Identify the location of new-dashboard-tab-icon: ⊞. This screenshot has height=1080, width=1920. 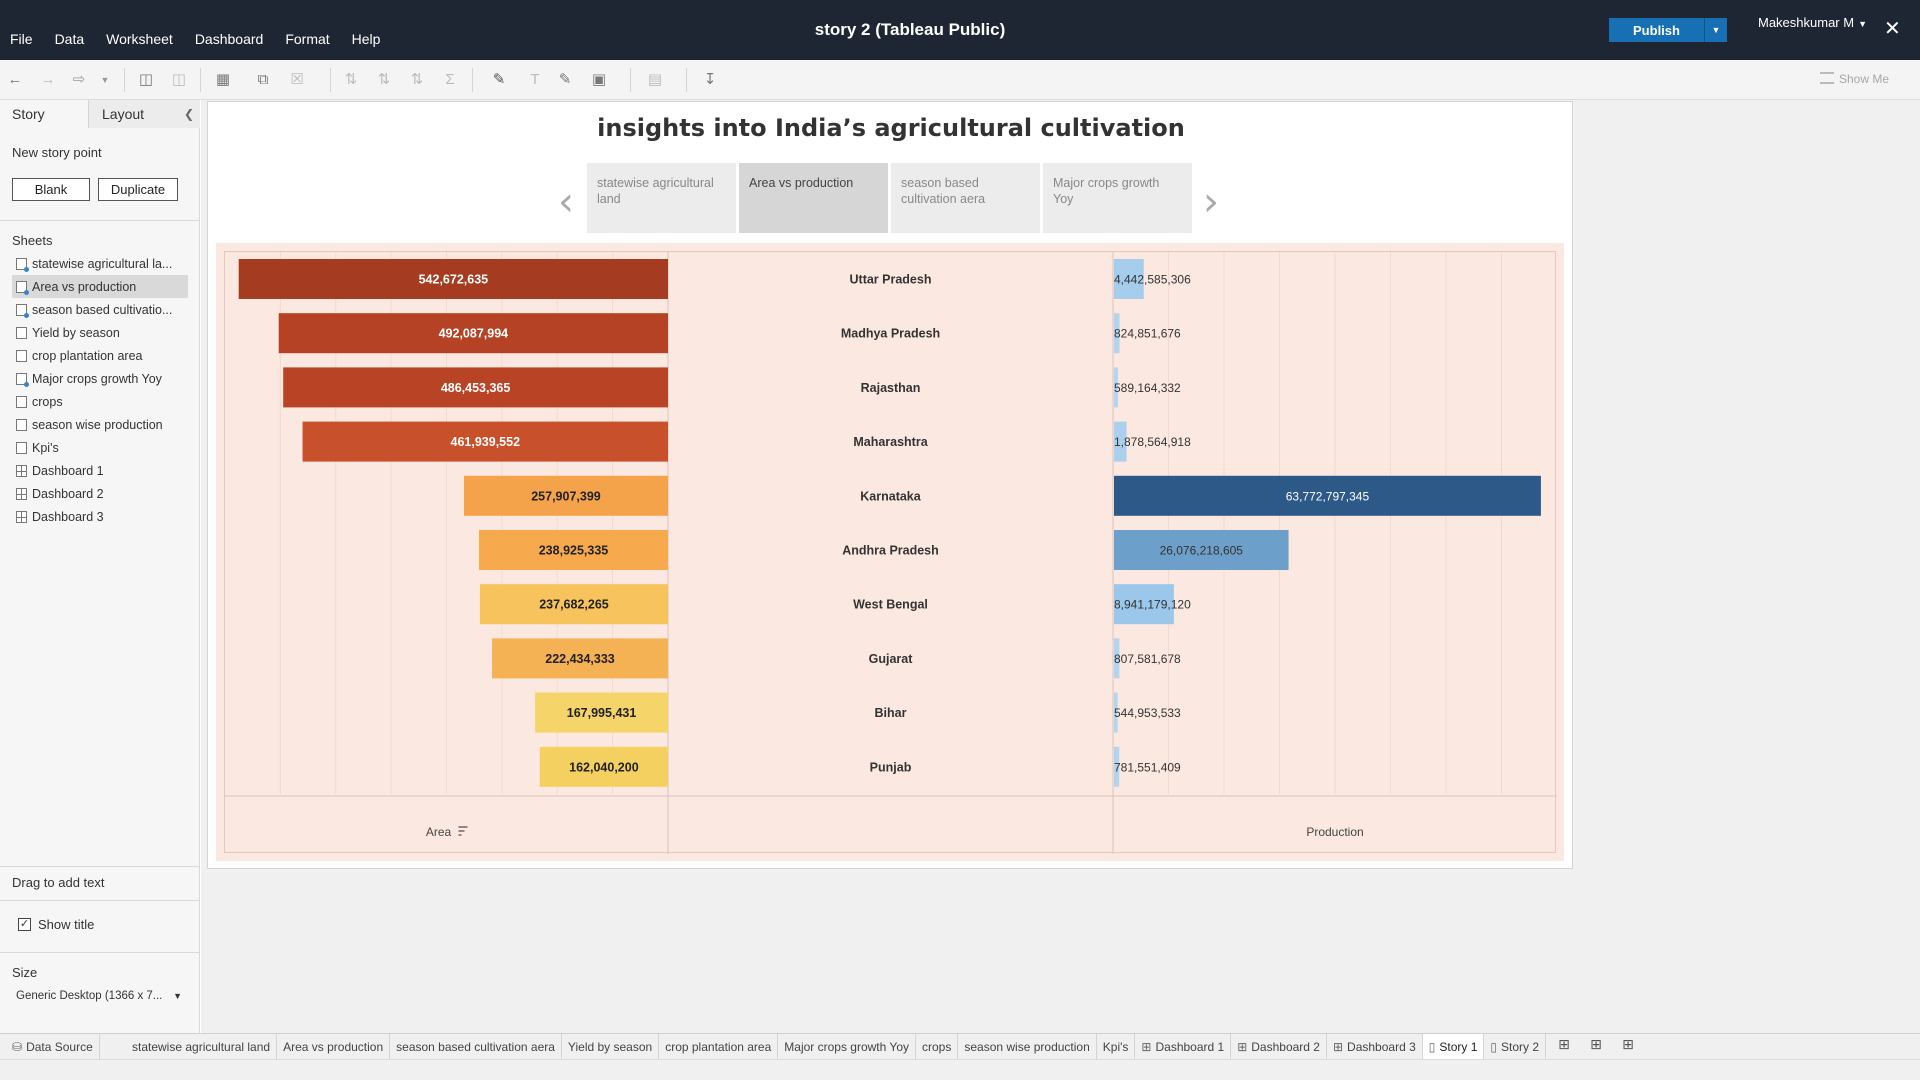
(1596, 1047).